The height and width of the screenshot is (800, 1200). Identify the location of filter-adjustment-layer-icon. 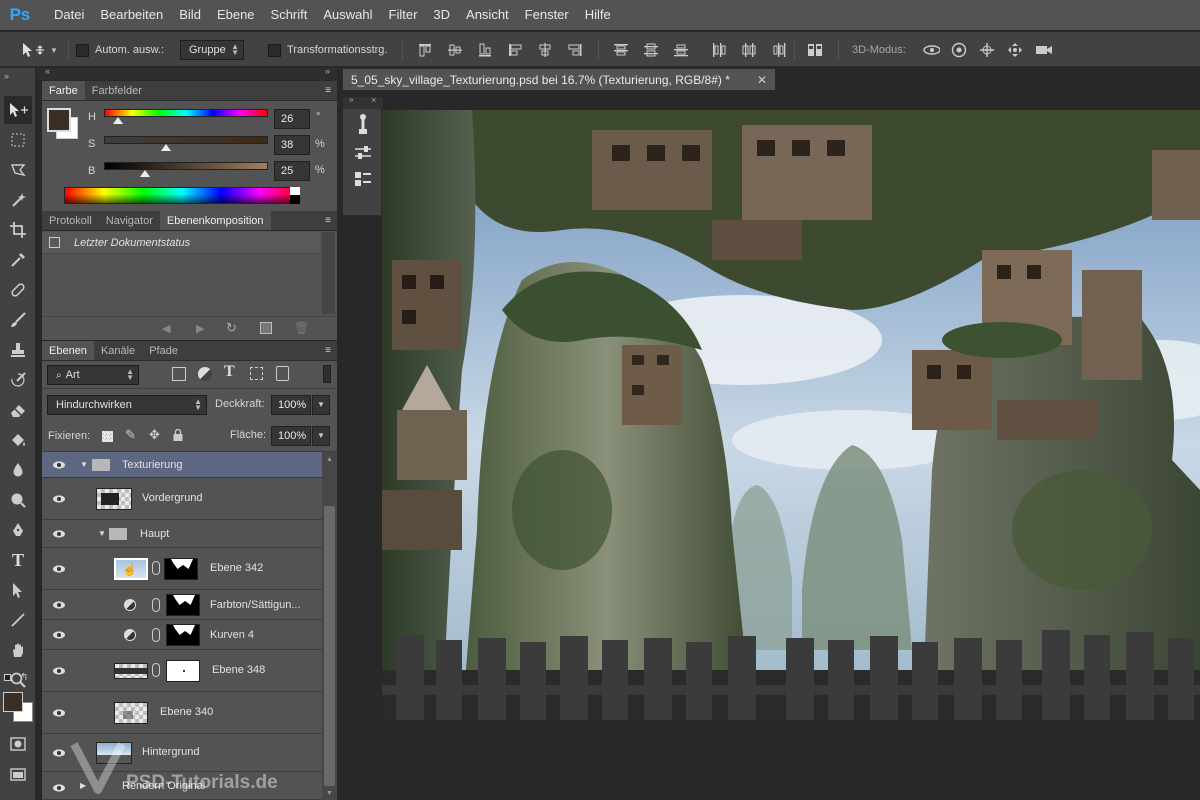
(205, 374).